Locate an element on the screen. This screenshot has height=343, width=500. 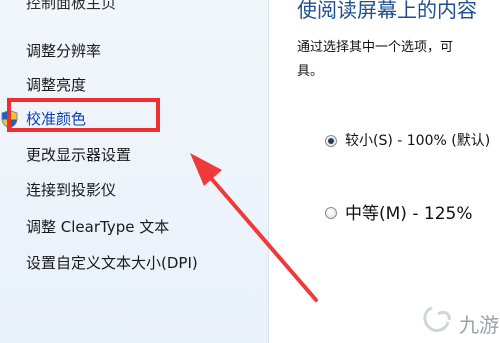
page-title: 使阅读屏幕上的内容 is located at coordinates (387, 11).